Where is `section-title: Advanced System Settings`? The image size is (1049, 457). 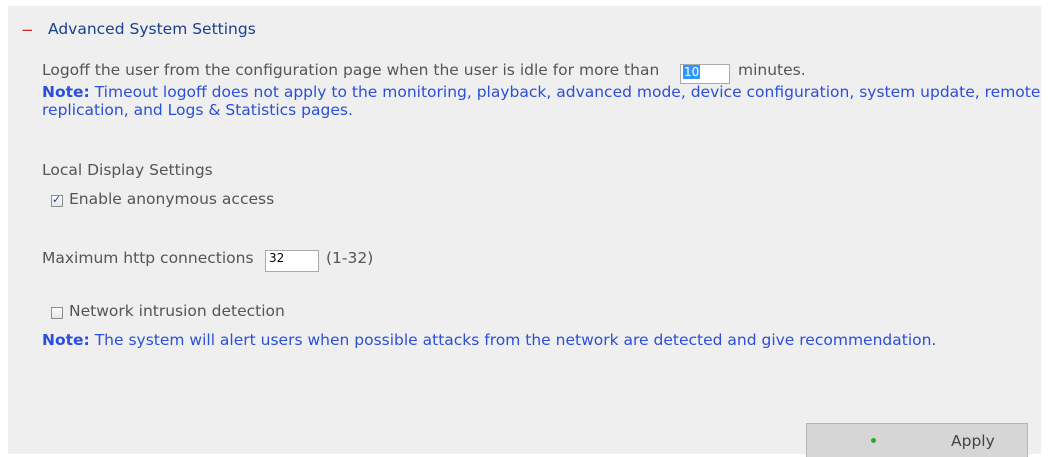 section-title: Advanced System Settings is located at coordinates (152, 29).